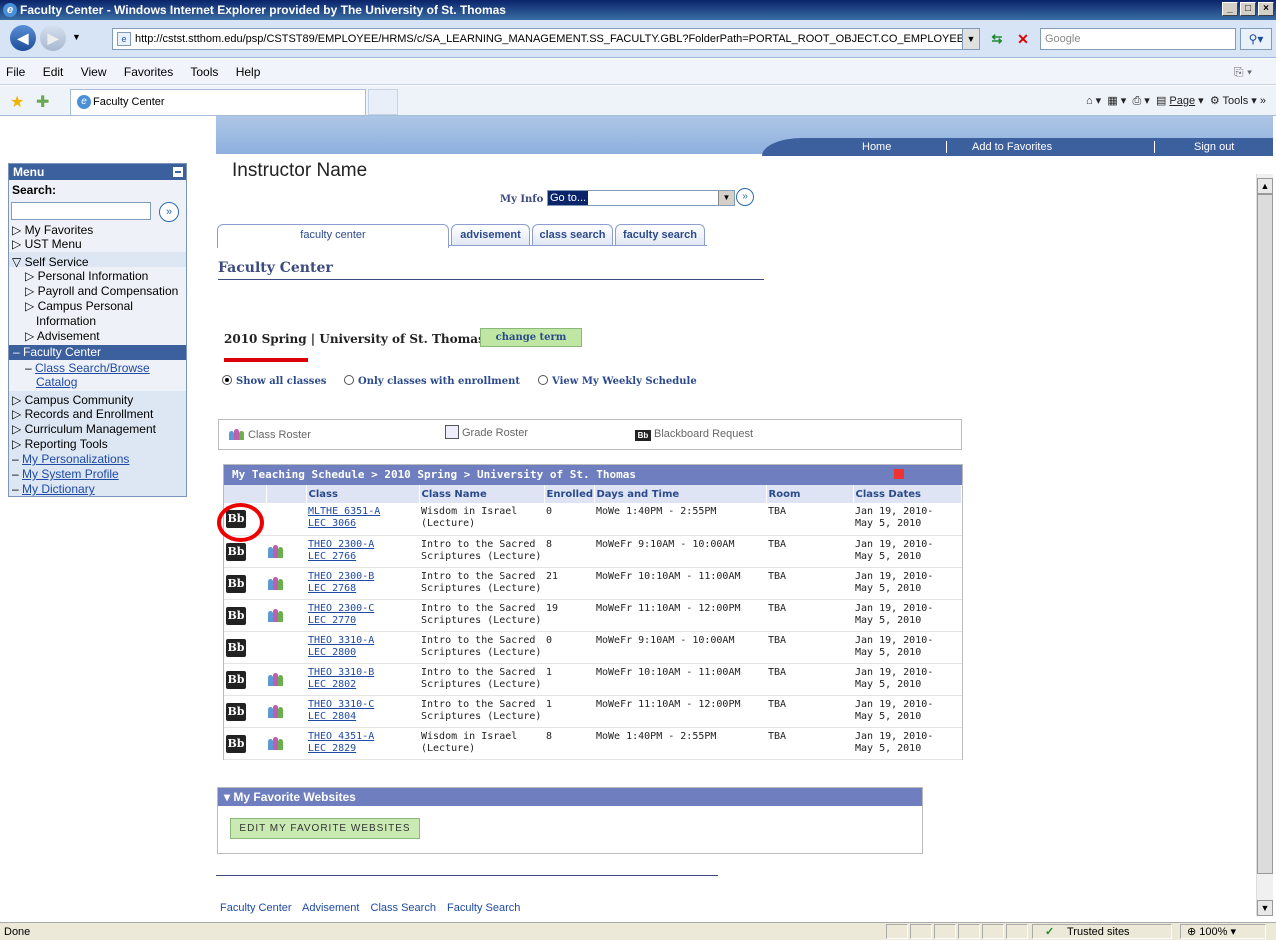 The height and width of the screenshot is (940, 1276). What do you see at coordinates (341, 576) in the screenshot?
I see `class-link: THEO 2300-B` at bounding box center [341, 576].